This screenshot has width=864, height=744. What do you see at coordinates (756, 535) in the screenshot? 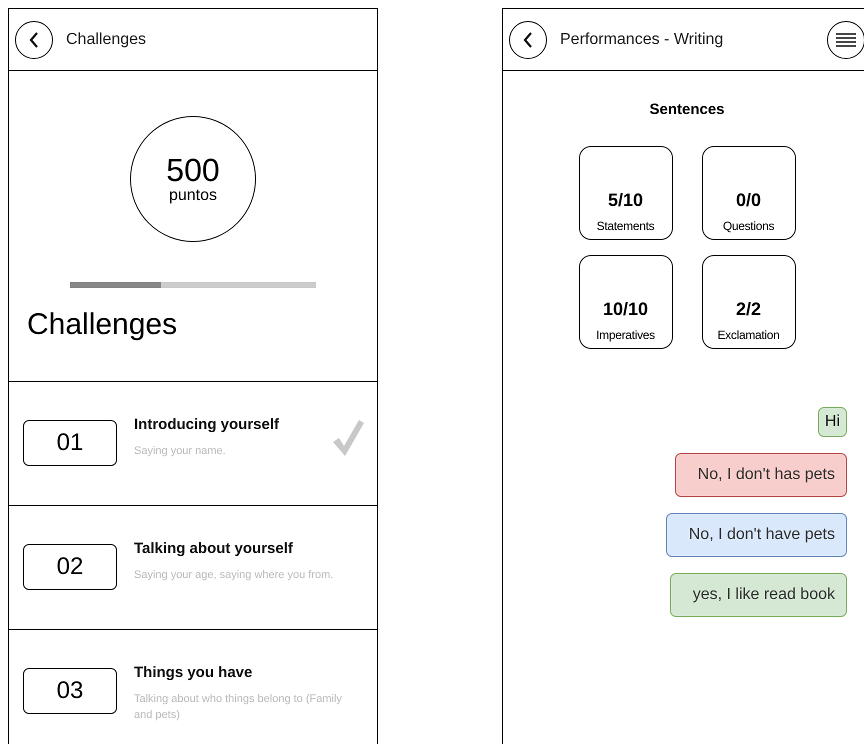
I see `message-bubble: No, I don't have pets` at bounding box center [756, 535].